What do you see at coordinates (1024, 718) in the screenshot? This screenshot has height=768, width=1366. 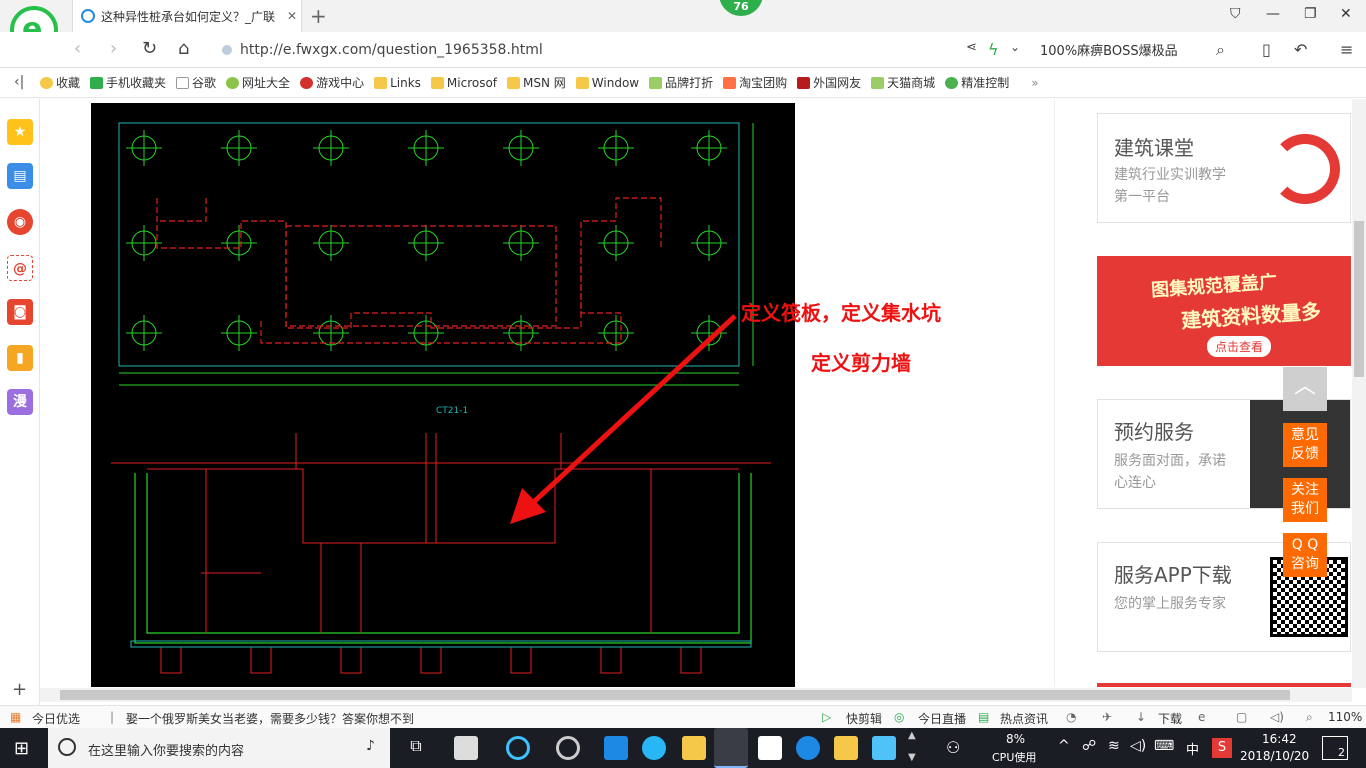 I see `hotnews-button: 热点资讯` at bounding box center [1024, 718].